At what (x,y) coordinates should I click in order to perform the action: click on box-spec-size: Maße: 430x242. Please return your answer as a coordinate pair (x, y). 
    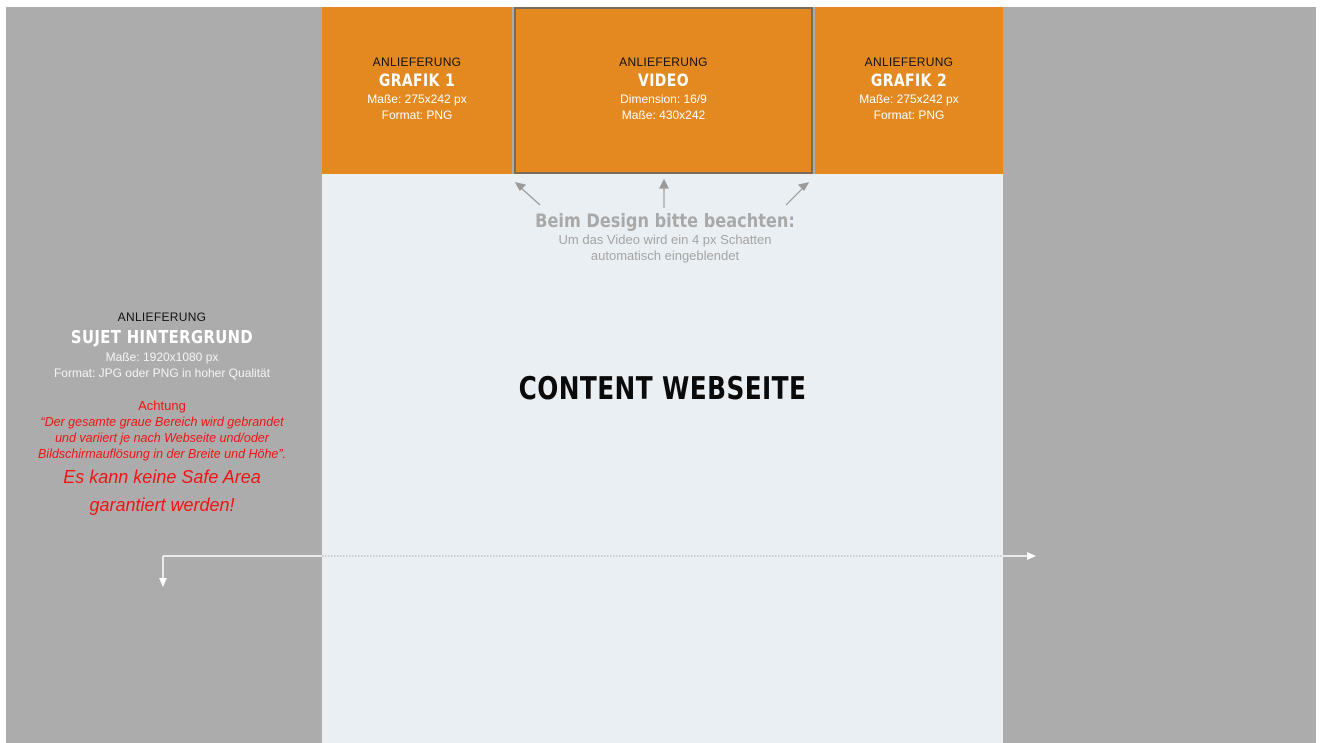
    Looking at the image, I should click on (663, 115).